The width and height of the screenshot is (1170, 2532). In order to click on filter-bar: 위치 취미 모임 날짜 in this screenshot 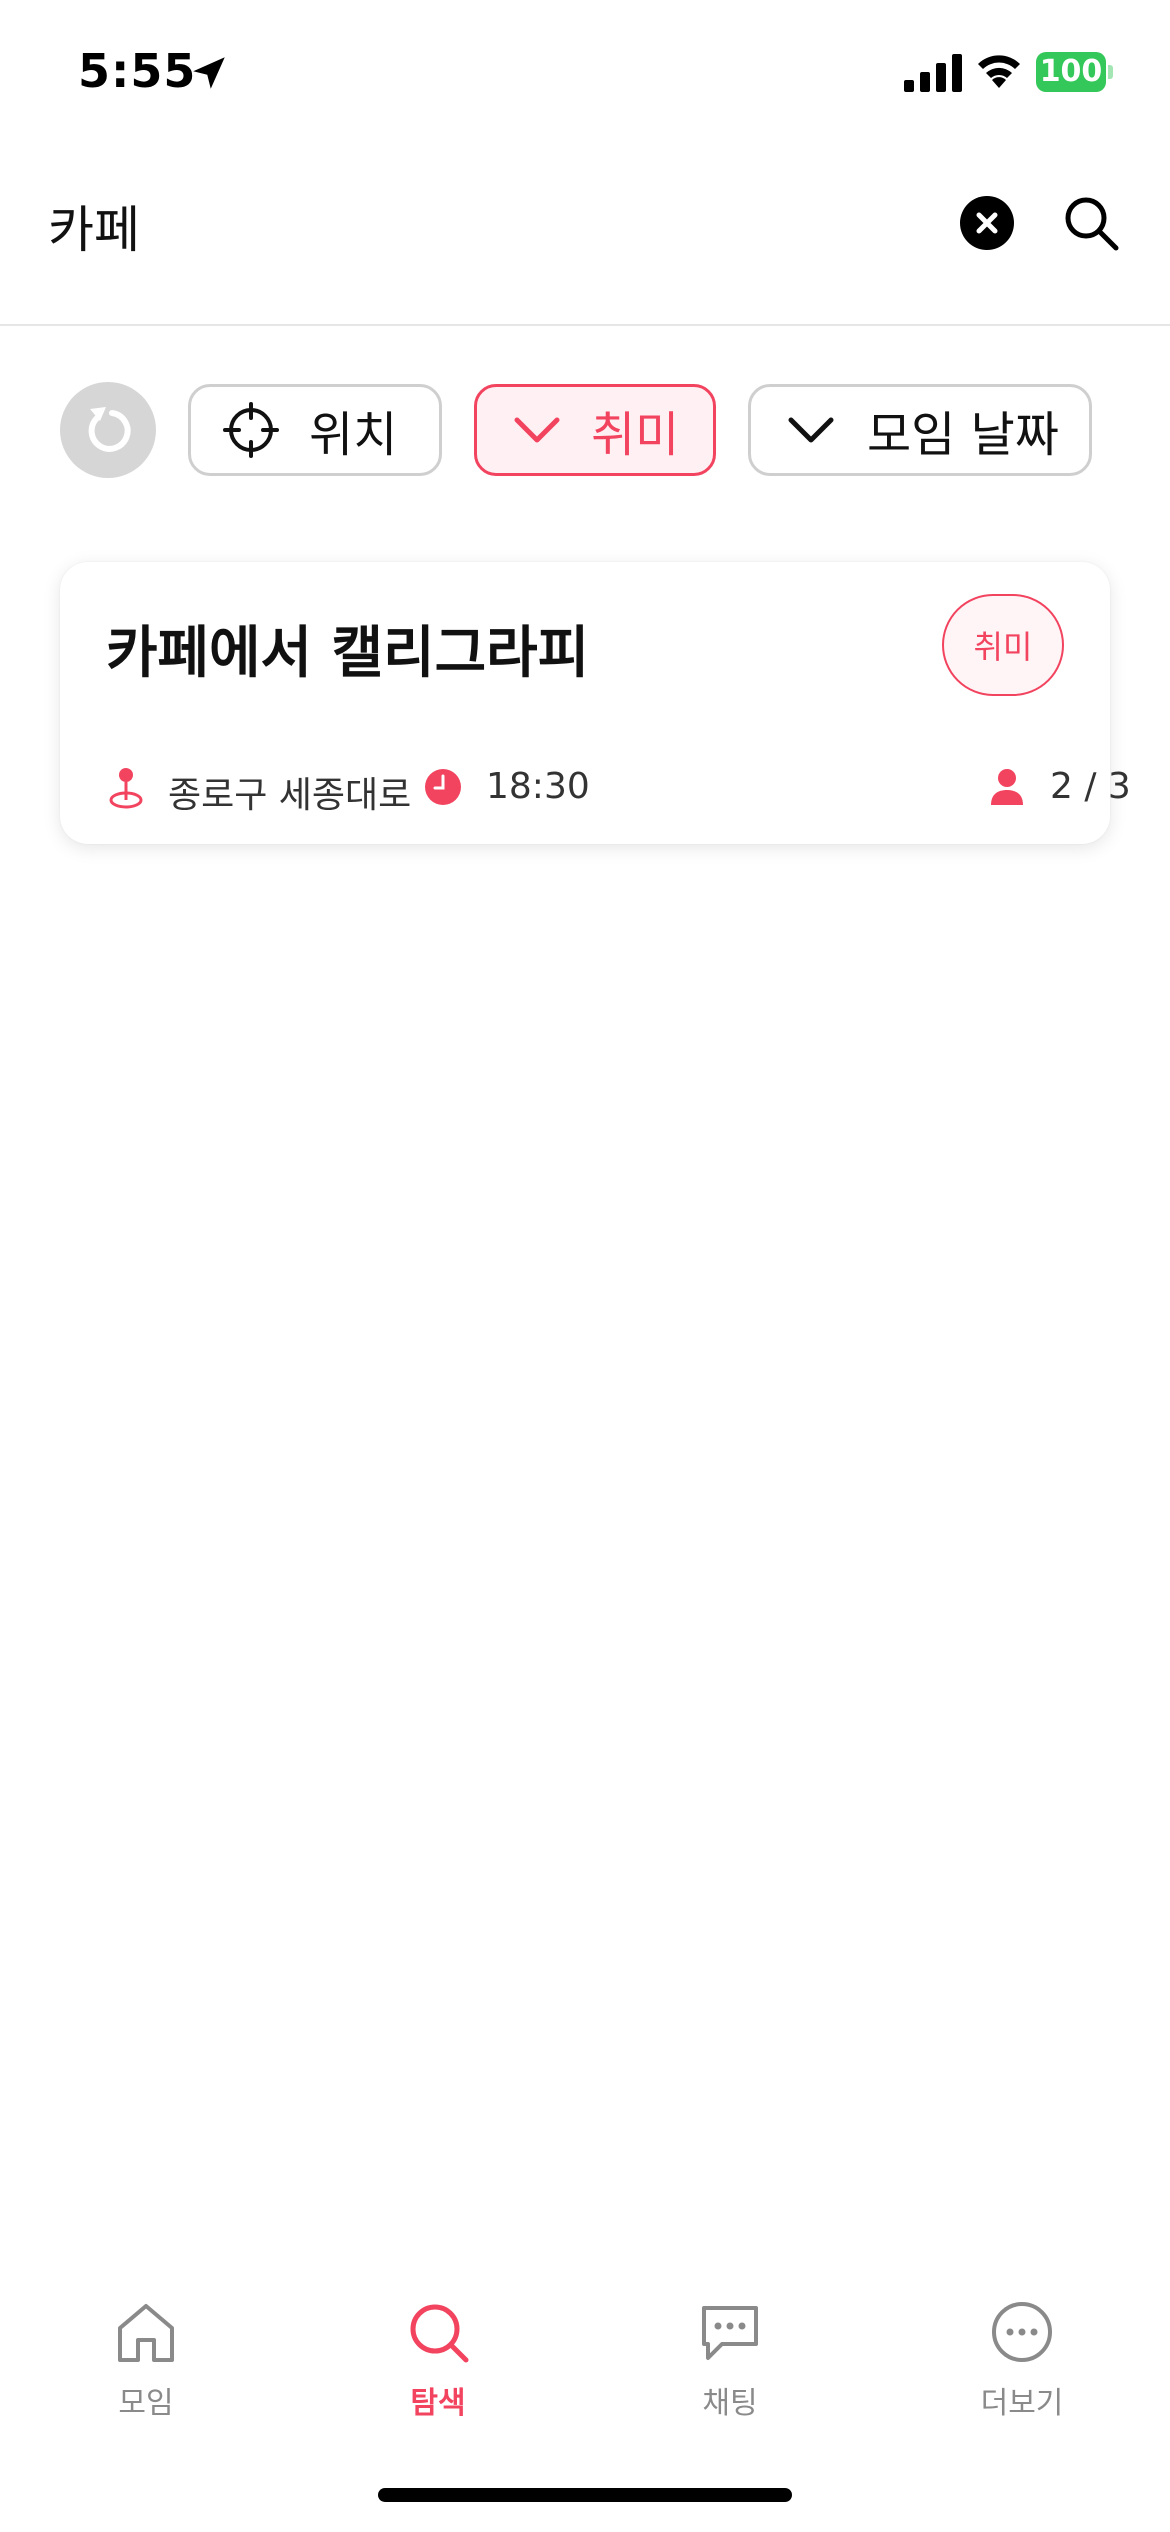, I will do `click(585, 430)`.